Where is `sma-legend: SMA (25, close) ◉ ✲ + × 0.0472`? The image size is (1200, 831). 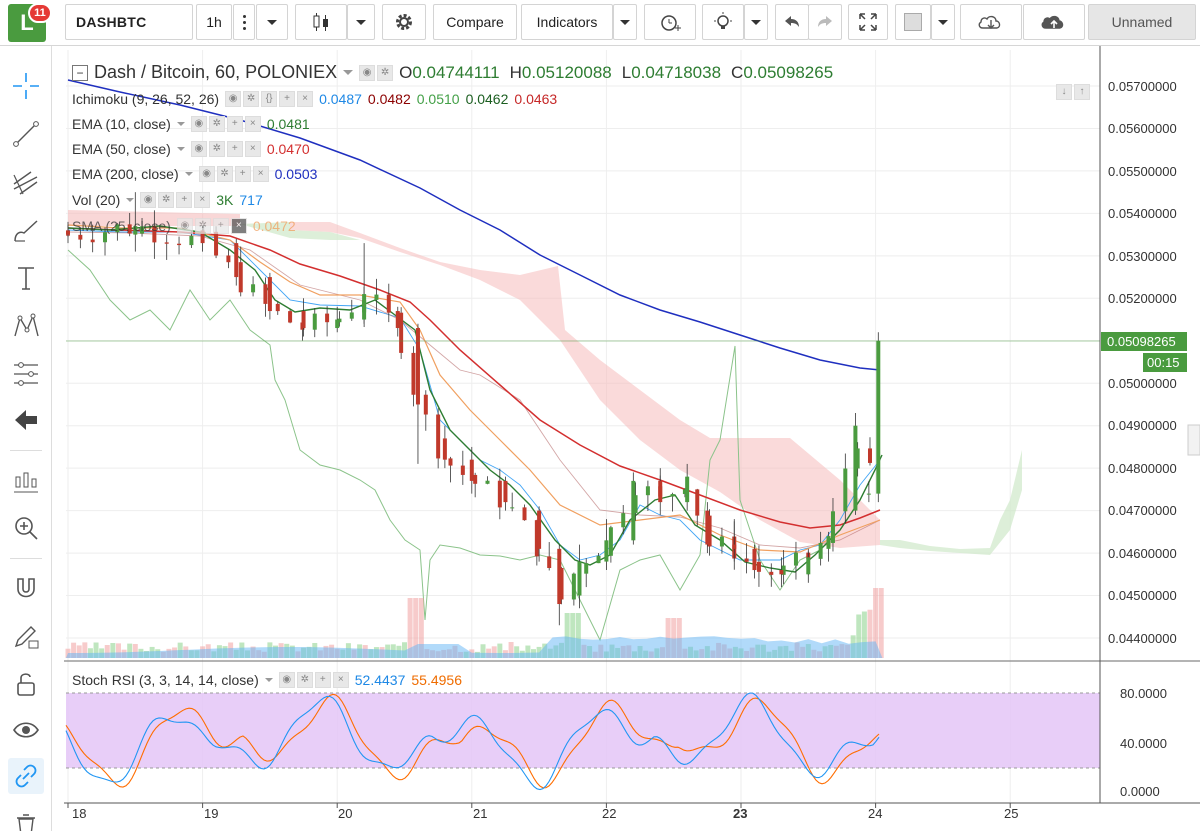 sma-legend: SMA (25, close) ◉ ✲ + × 0.0472 is located at coordinates (184, 226).